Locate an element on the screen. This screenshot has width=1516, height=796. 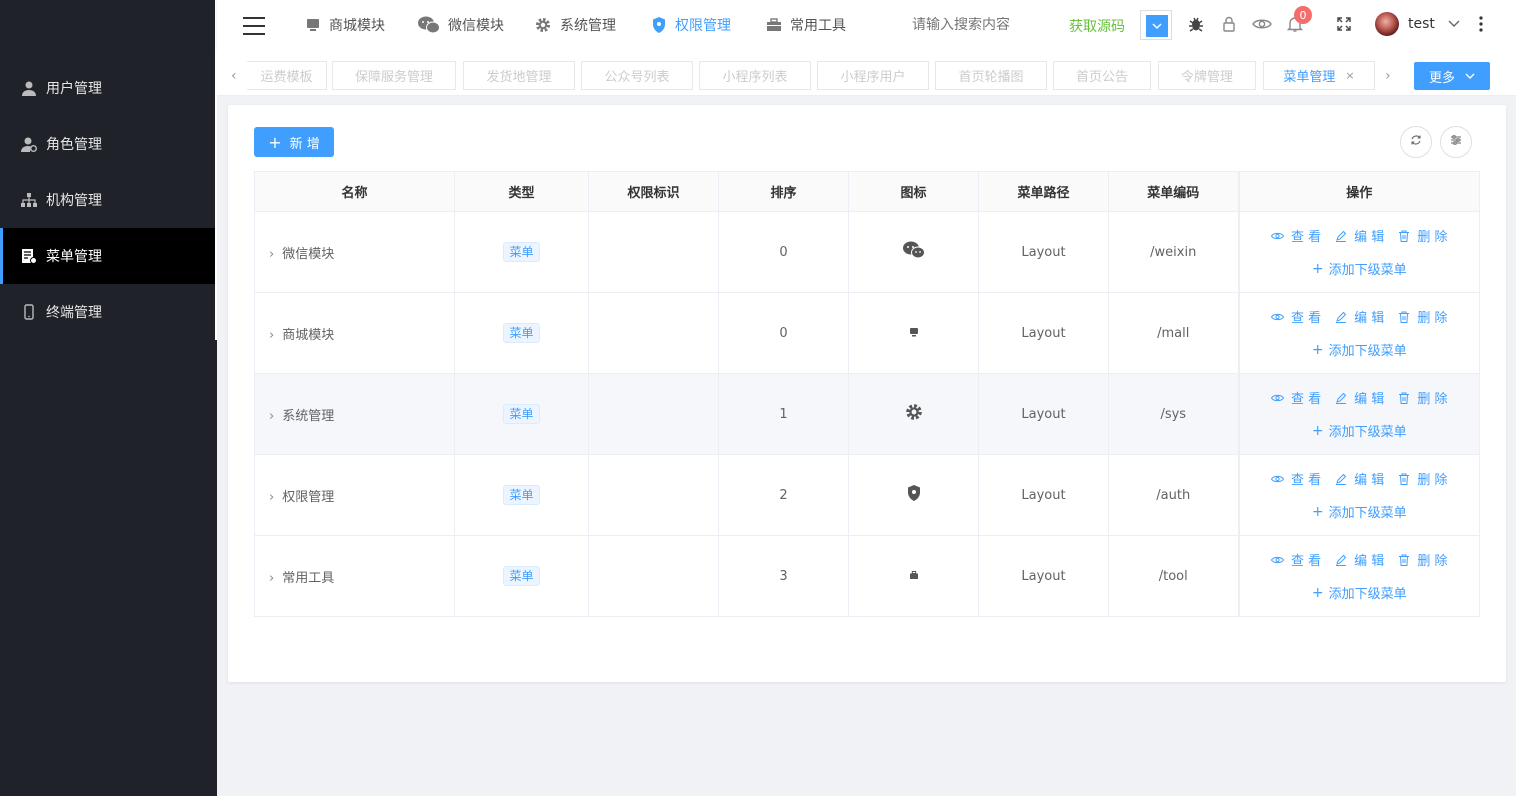
refresh-icon is located at coordinates (1416, 142).